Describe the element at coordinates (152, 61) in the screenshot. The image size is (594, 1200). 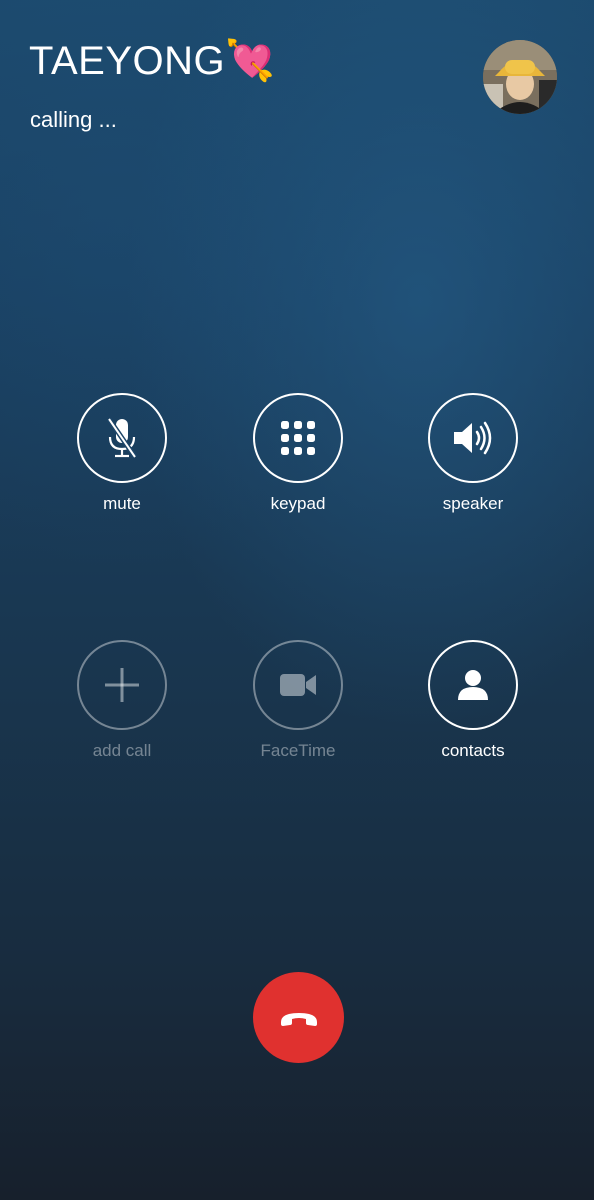
I see `contact-name: TAEYONG💘` at that location.